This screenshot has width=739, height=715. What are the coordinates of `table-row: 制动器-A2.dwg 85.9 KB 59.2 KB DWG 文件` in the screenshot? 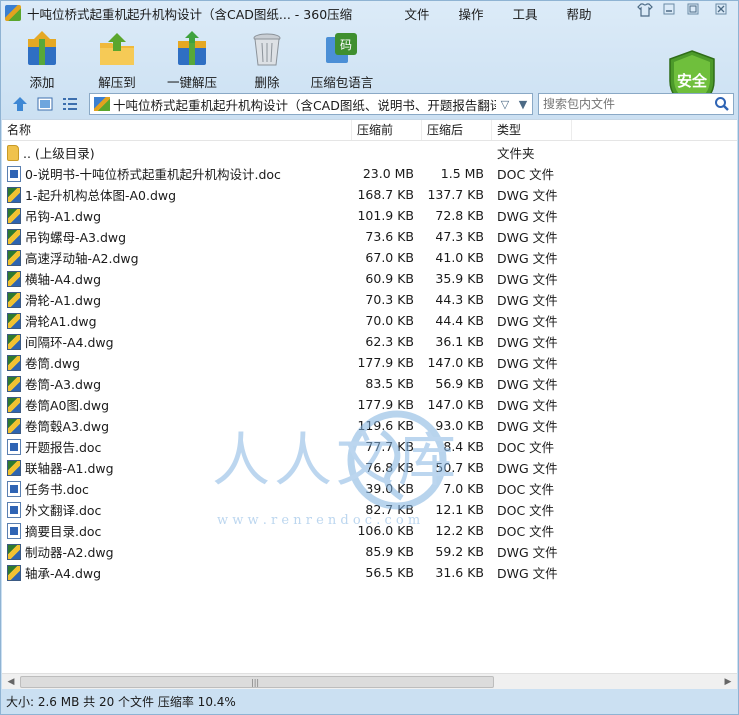 It's located at (369, 551).